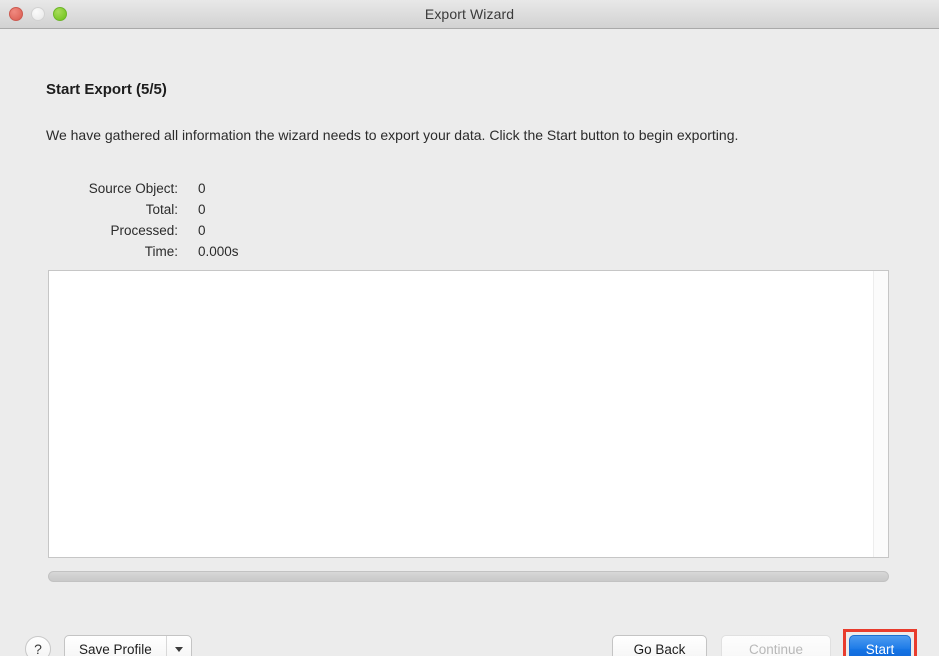 This screenshot has width=939, height=656. What do you see at coordinates (142, 254) in the screenshot?
I see `stat-row: Time: 0.000s` at bounding box center [142, 254].